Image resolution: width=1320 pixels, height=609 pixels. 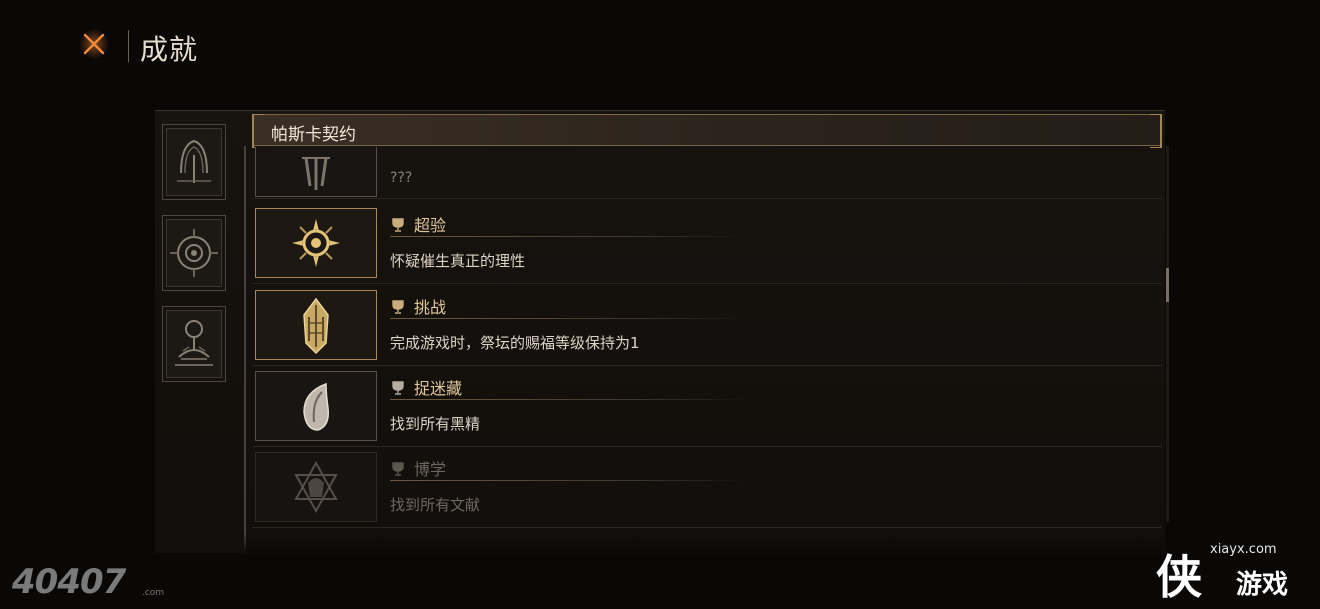 What do you see at coordinates (435, 505) in the screenshot?
I see `achievement-desc: 找到所有文献` at bounding box center [435, 505].